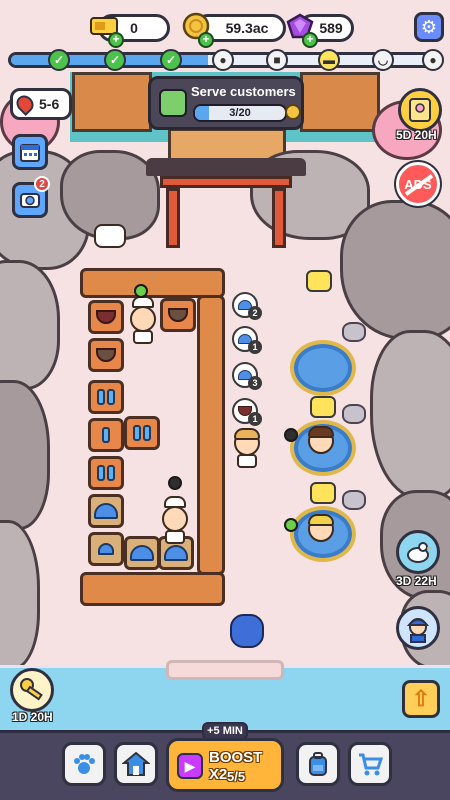 Image resolution: width=450 pixels, height=800 pixels. What do you see at coordinates (30, 200) in the screenshot?
I see `camera-icon` at bounding box center [30, 200].